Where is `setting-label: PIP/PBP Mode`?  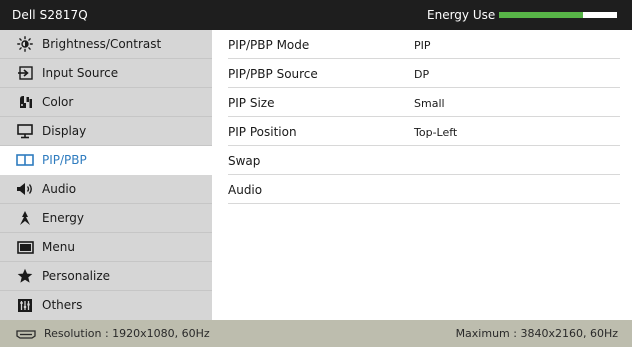
setting-label: PIP/PBP Mode is located at coordinates (269, 45).